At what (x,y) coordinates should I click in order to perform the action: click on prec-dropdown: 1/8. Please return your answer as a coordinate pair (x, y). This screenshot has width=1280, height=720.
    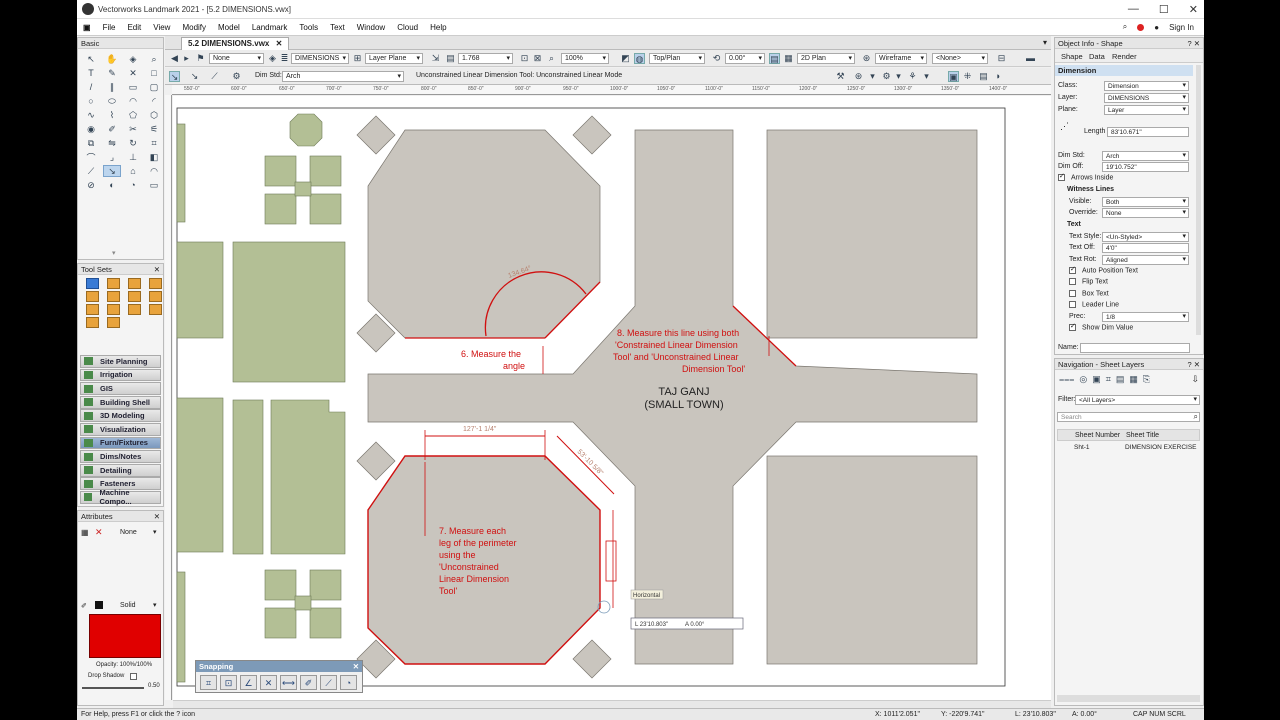
    Looking at the image, I should click on (1145, 317).